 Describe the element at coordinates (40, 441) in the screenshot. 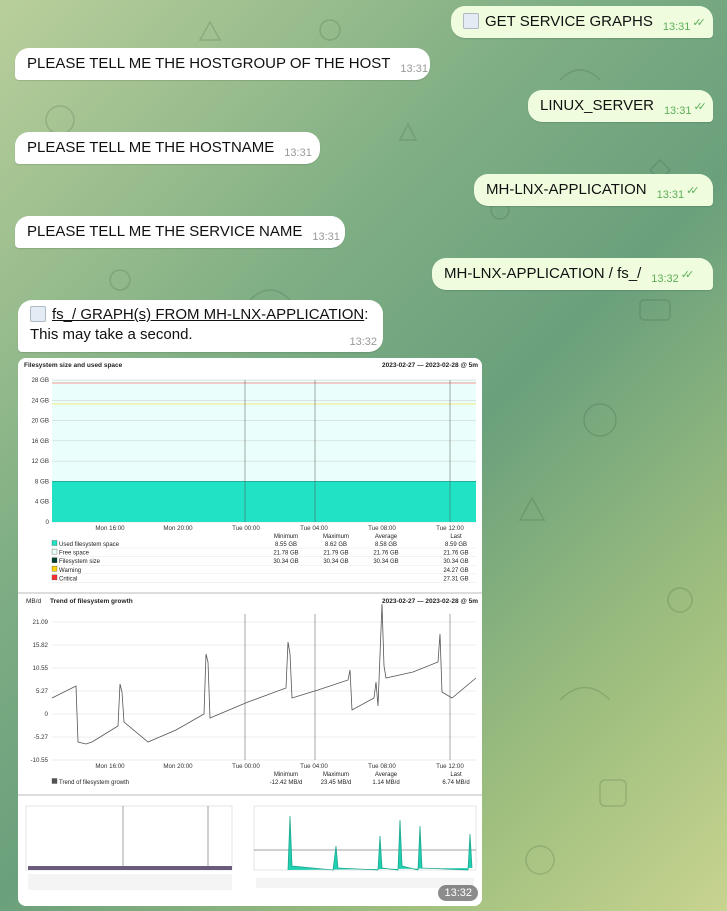

I see `y-tick-label: 16 GB` at that location.